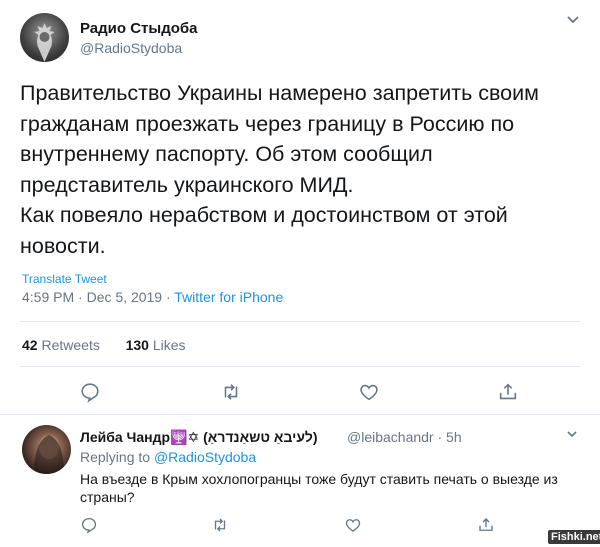 The width and height of the screenshot is (600, 547). I want to click on author-display-name: Радио Стыдоба, so click(139, 28).